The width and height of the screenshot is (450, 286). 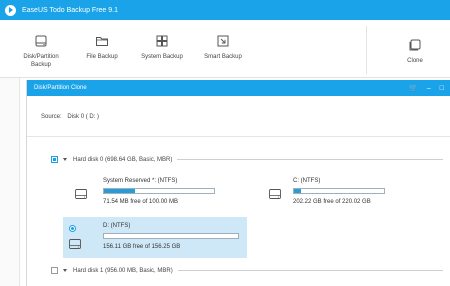 I want to click on file-backup-button: File Backup, so click(x=102, y=47).